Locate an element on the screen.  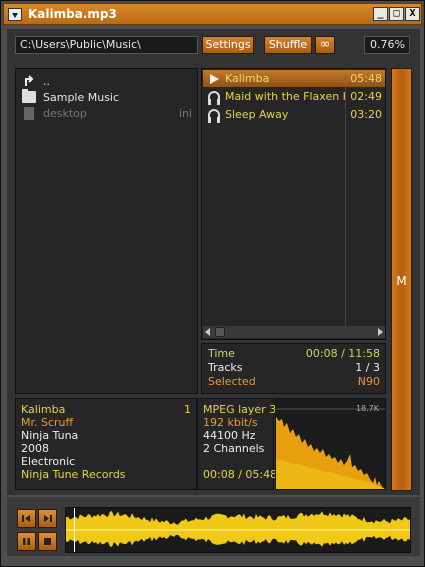
file-name: desktop is located at coordinates (65, 113).